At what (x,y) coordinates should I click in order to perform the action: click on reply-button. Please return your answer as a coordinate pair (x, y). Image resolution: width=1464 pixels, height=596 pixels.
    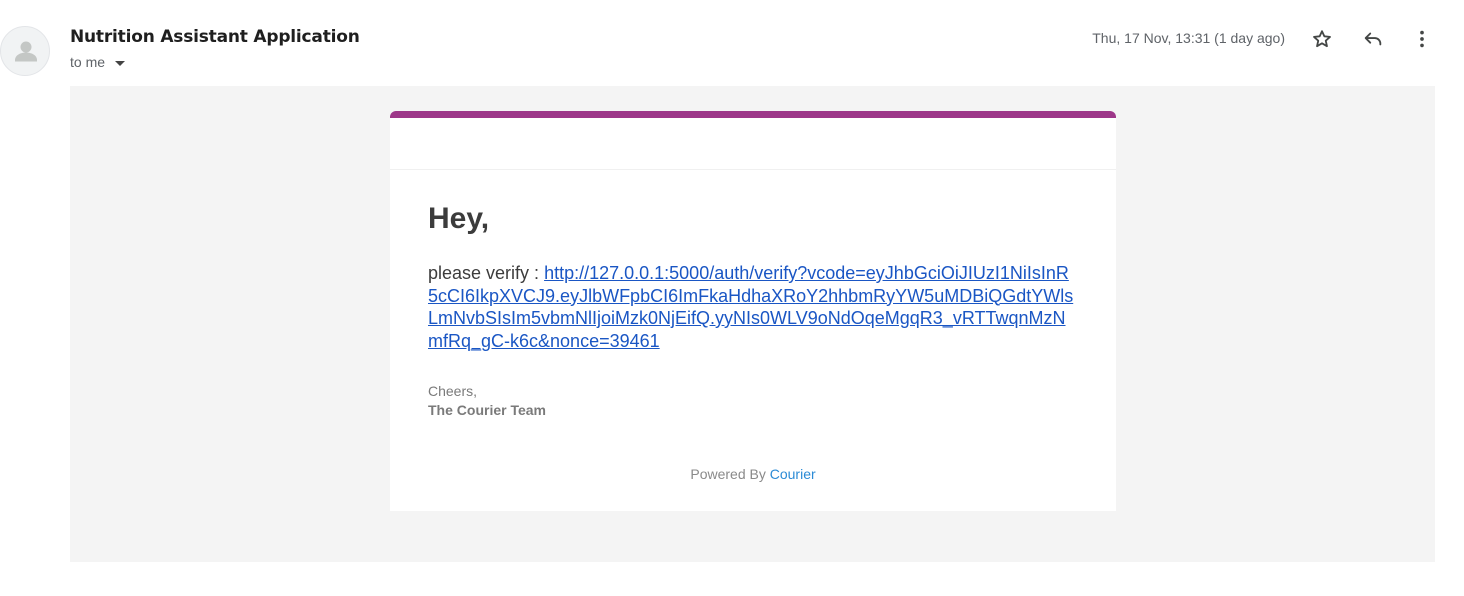
    Looking at the image, I should click on (1373, 39).